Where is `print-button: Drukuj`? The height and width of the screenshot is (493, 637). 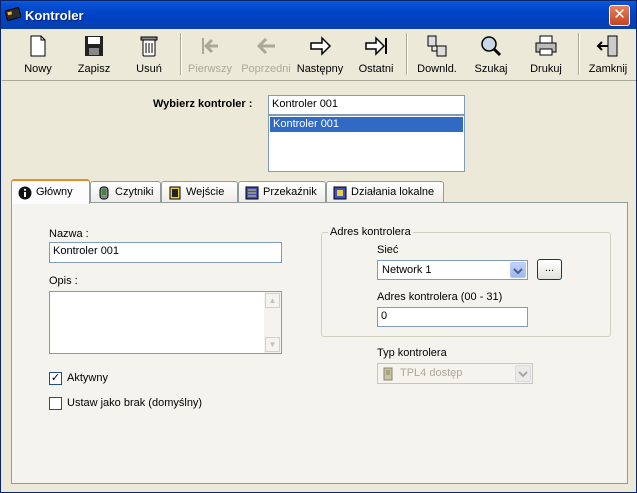
print-button: Drukuj is located at coordinates (546, 54).